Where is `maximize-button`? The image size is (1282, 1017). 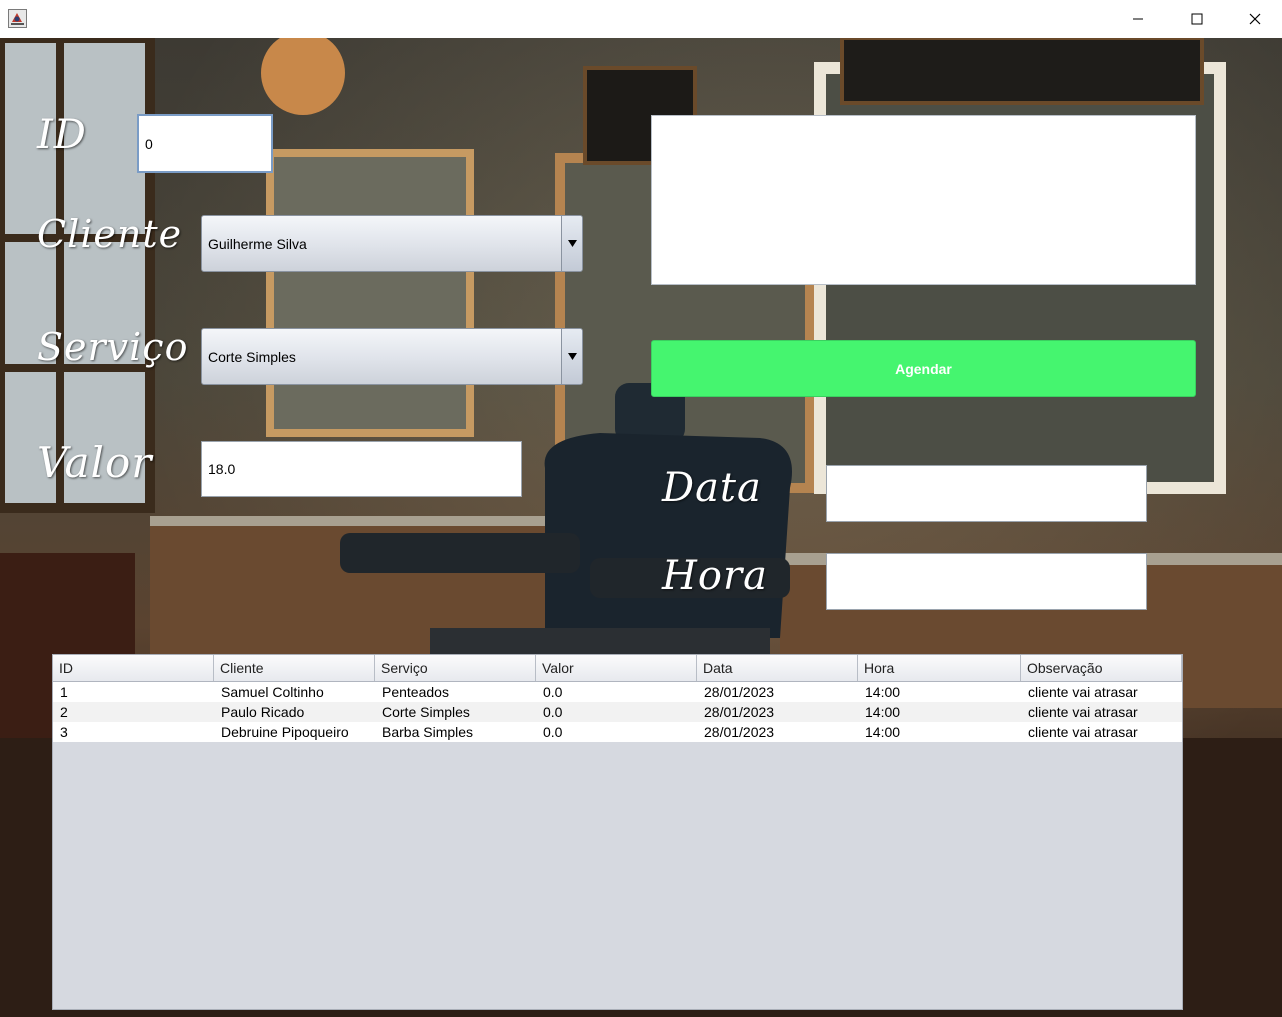
maximize-button is located at coordinates (1197, 19).